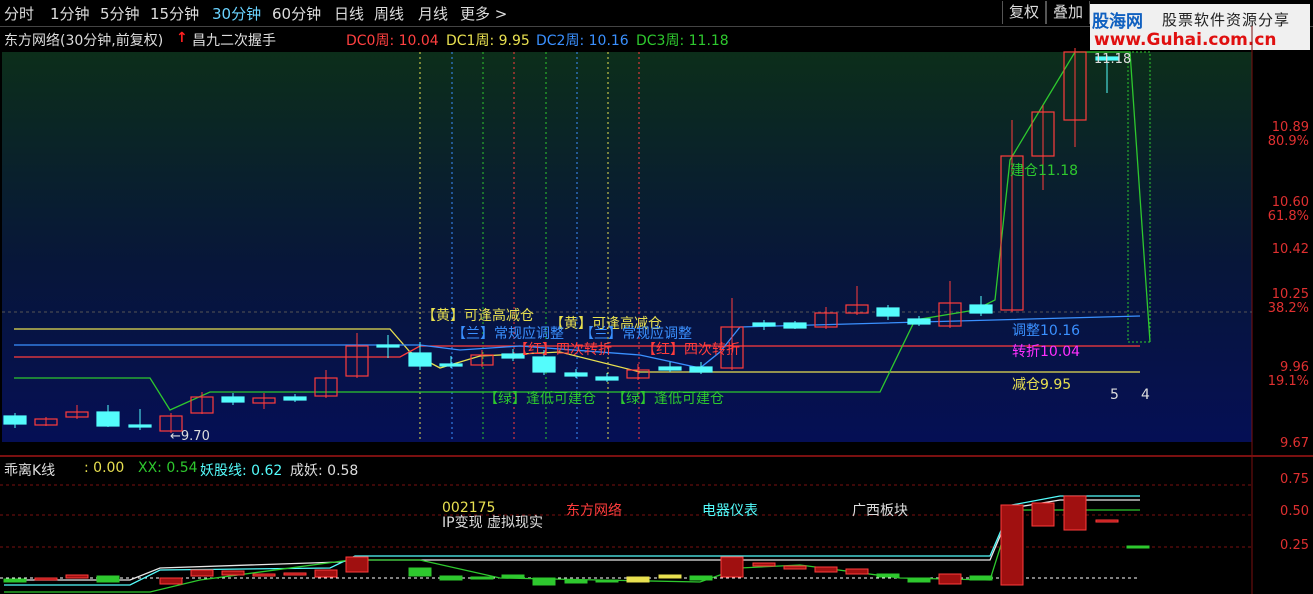 The image size is (1313, 594). What do you see at coordinates (478, 316) in the screenshot?
I see `annotation-yellow-1: 【黄】可逢高减仓` at bounding box center [478, 316].